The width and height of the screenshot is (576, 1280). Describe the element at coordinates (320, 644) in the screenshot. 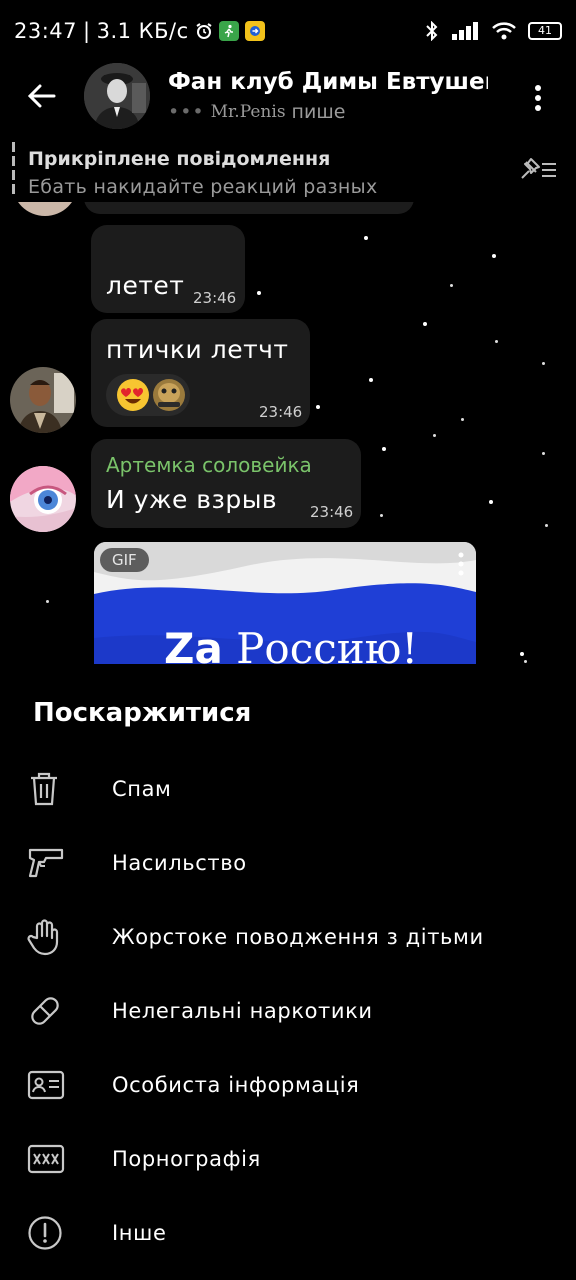

I see `gif-caption-rest: Россию!` at that location.